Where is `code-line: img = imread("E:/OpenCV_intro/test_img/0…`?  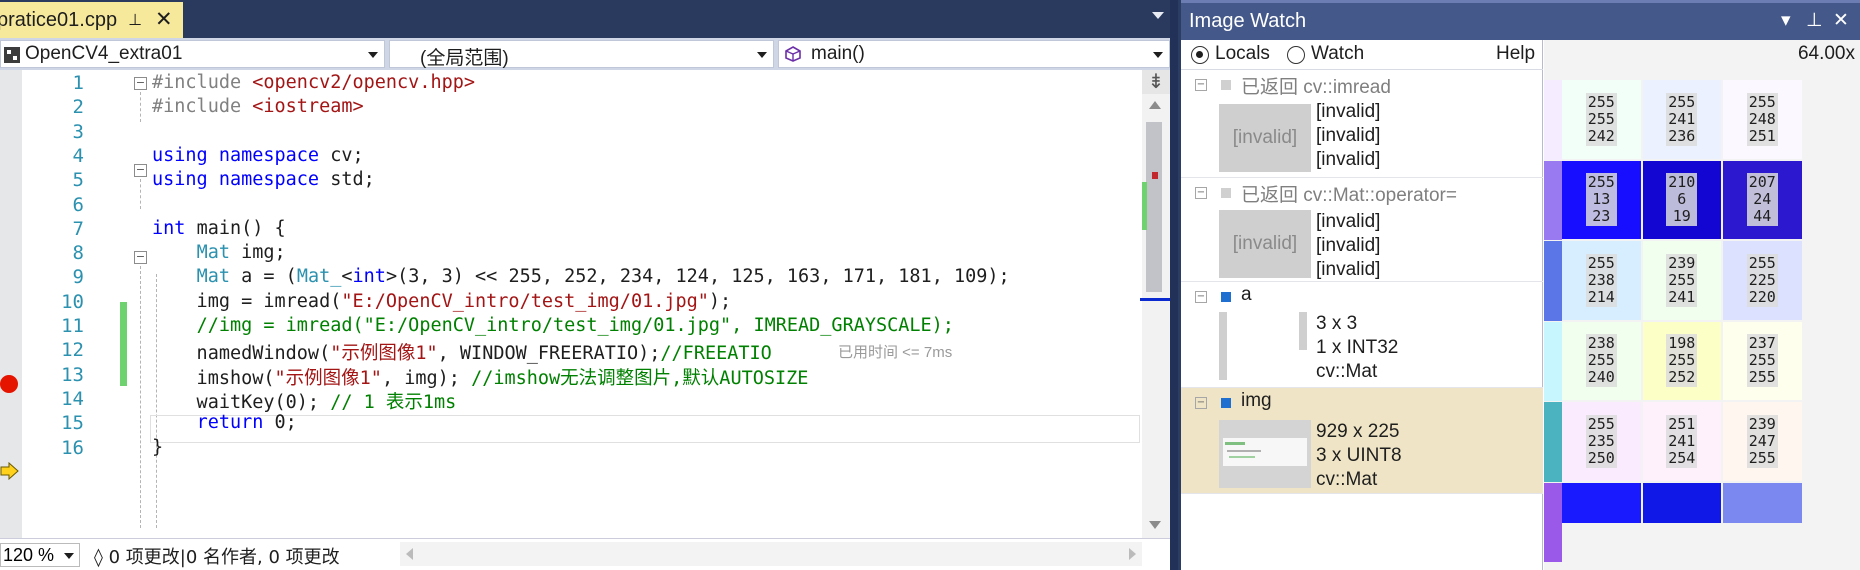 code-line: img = imread("E:/OpenCV_intro/test_img/0… is located at coordinates (442, 301).